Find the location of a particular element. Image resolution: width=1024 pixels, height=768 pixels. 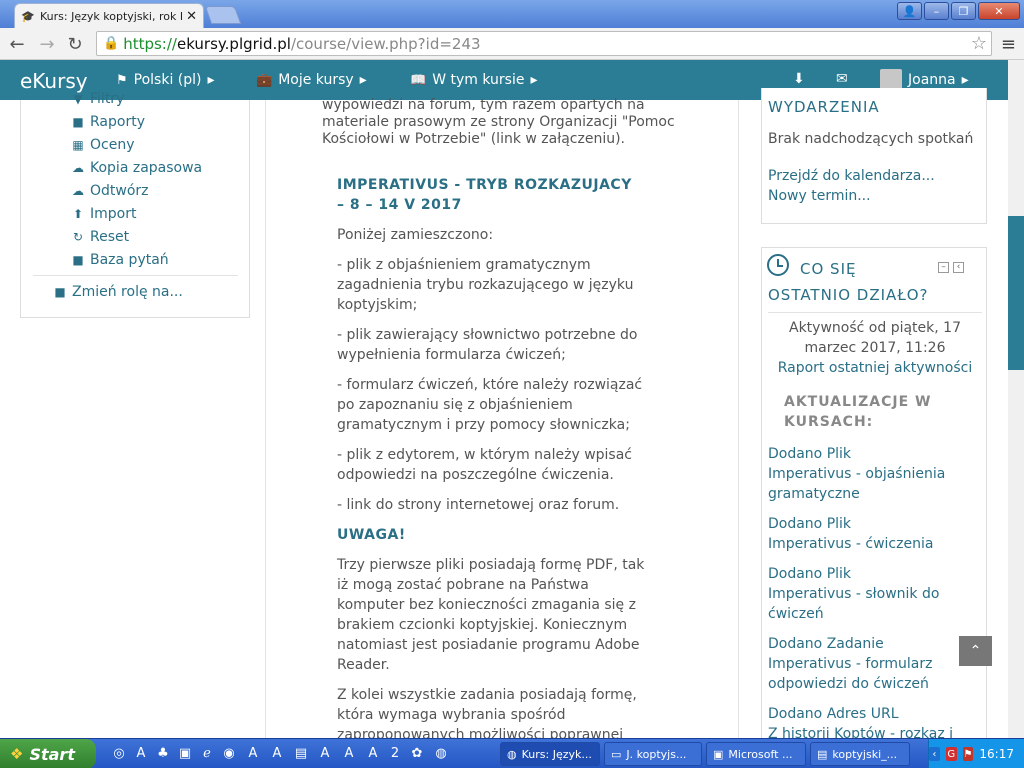

menu-item-filters: ▼ Filtry is located at coordinates (97, 99).